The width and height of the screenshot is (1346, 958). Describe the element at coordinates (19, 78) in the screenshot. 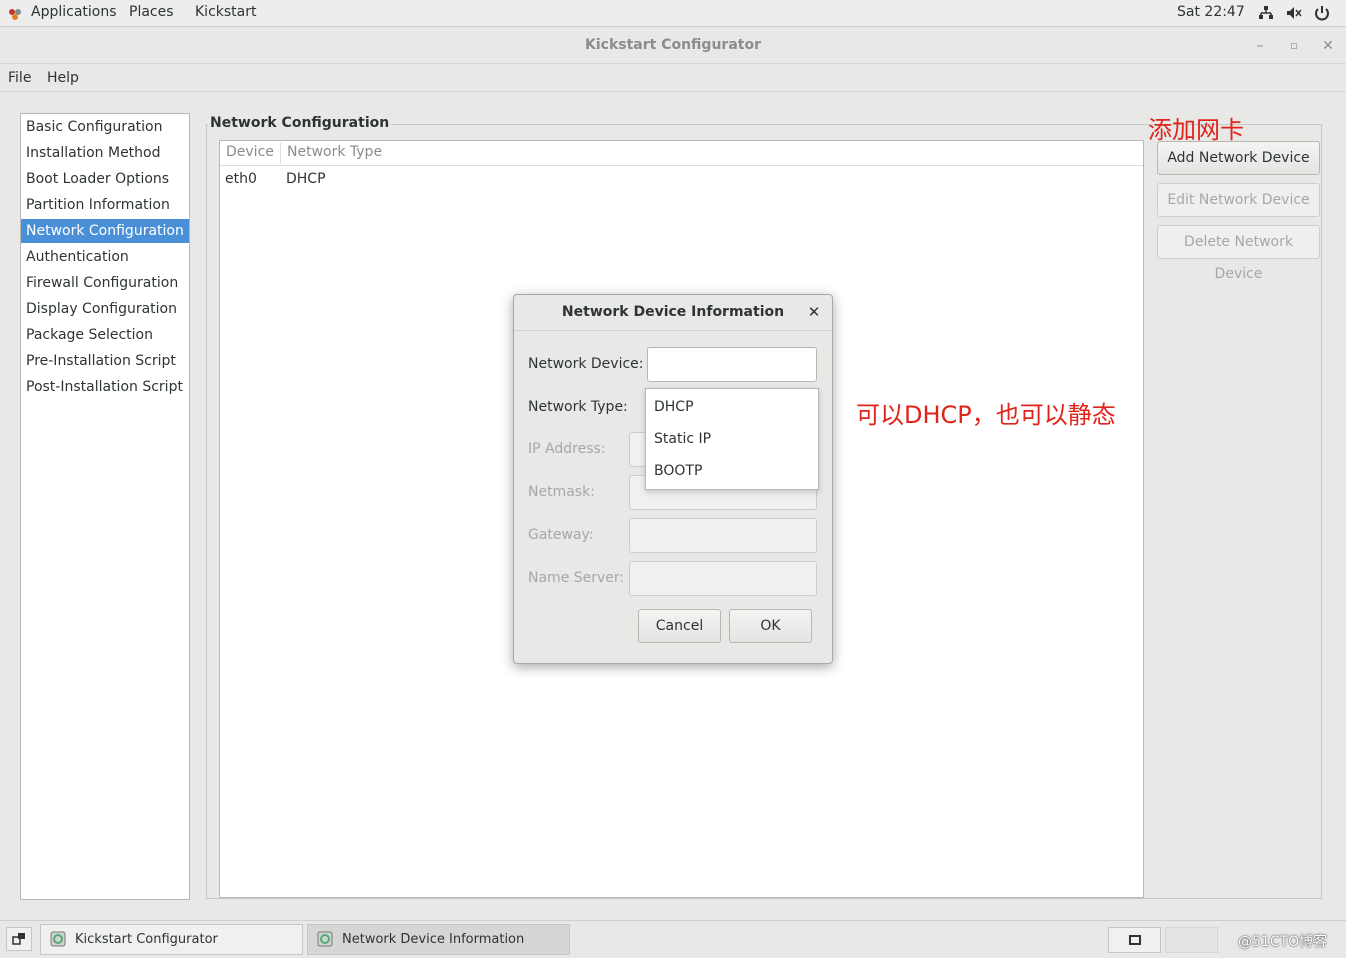

I see `file-menu: File` at that location.